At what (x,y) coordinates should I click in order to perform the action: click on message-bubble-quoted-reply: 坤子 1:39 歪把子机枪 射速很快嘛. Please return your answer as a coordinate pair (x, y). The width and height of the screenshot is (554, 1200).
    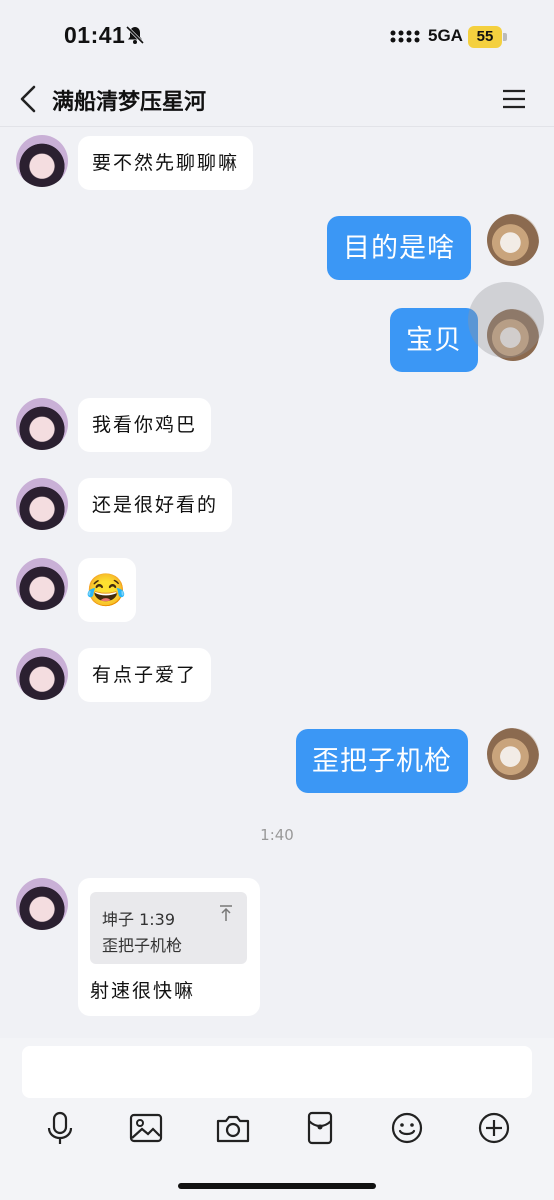
    Looking at the image, I should click on (169, 947).